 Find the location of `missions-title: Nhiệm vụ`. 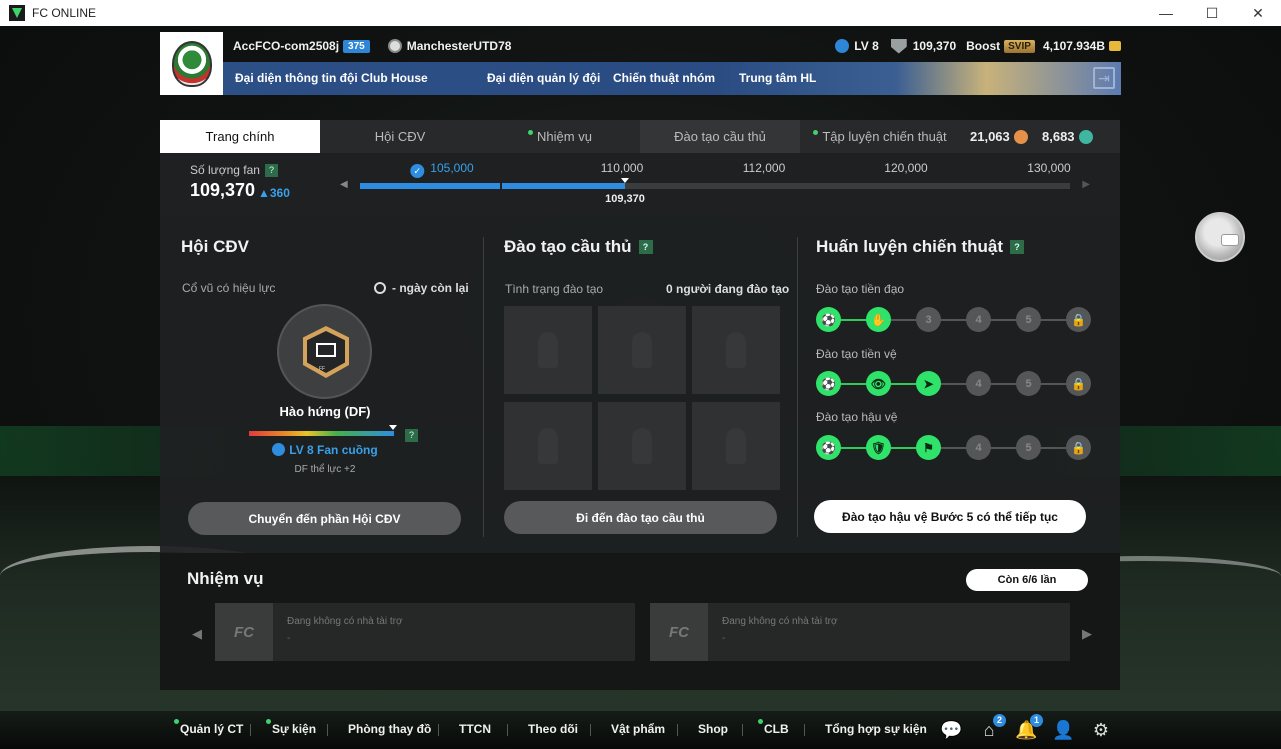

missions-title: Nhiệm vụ is located at coordinates (225, 578).